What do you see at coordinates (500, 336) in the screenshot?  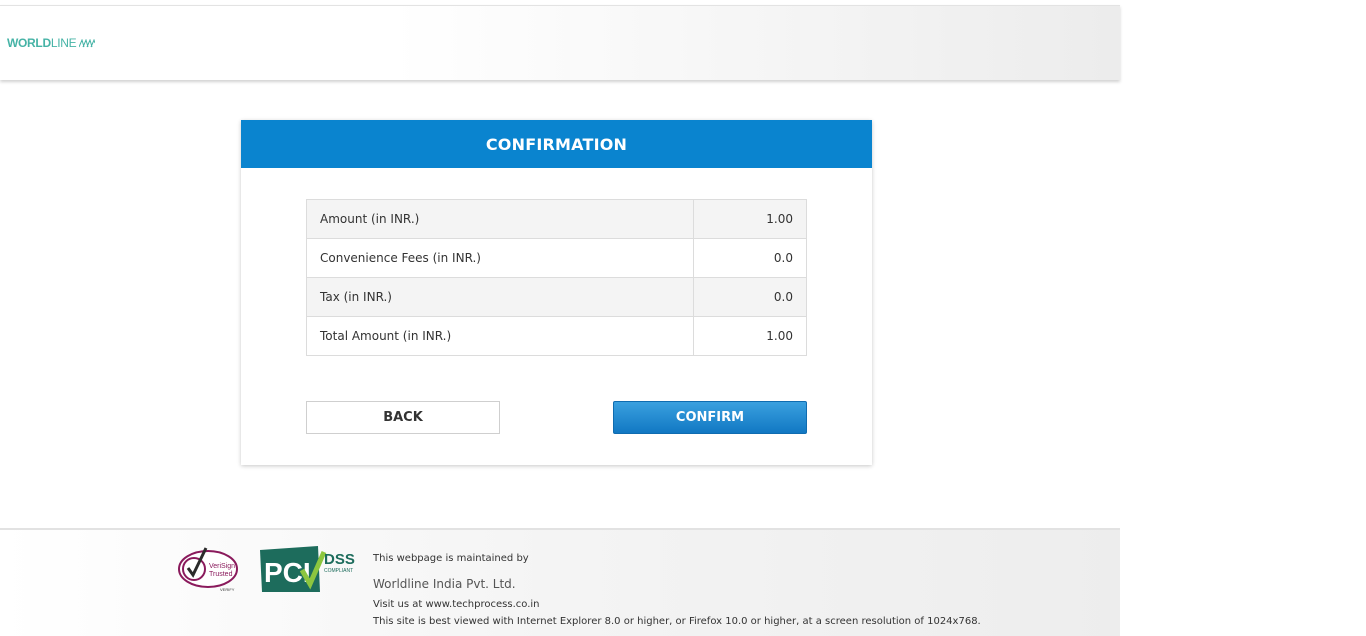 I see `total-amount-label: Total Amount (in INR.)` at bounding box center [500, 336].